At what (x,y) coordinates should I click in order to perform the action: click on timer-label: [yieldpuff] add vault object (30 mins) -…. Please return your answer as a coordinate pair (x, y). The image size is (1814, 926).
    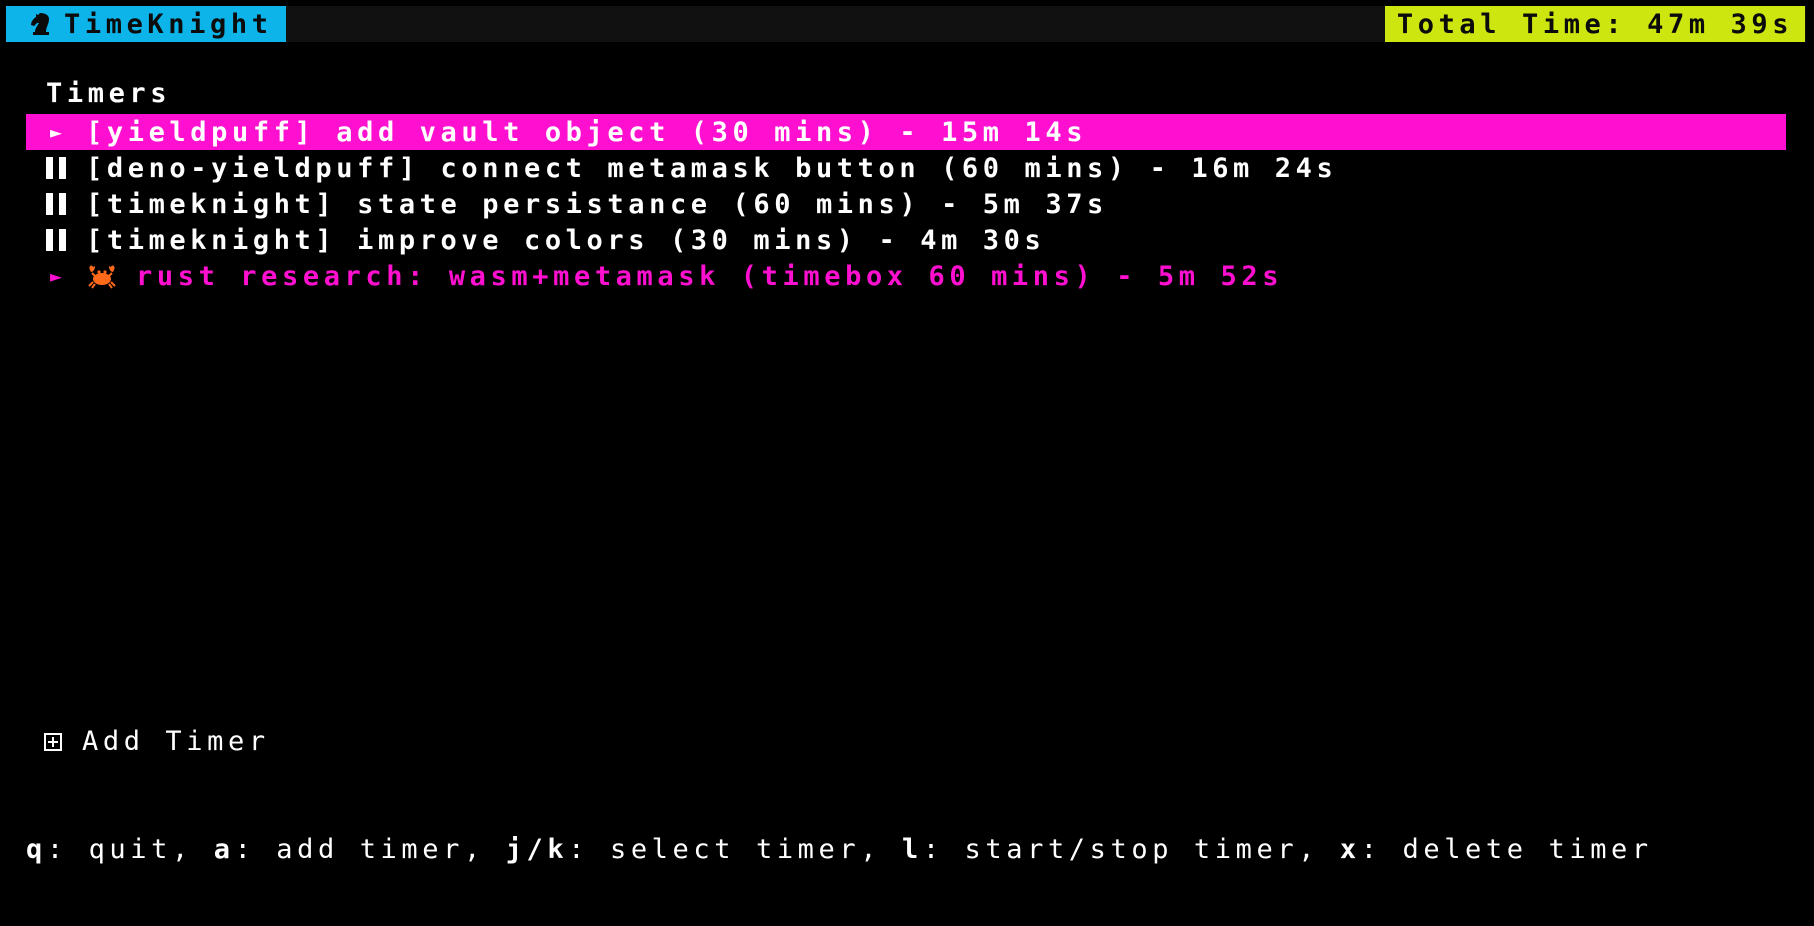
    Looking at the image, I should click on (587, 132).